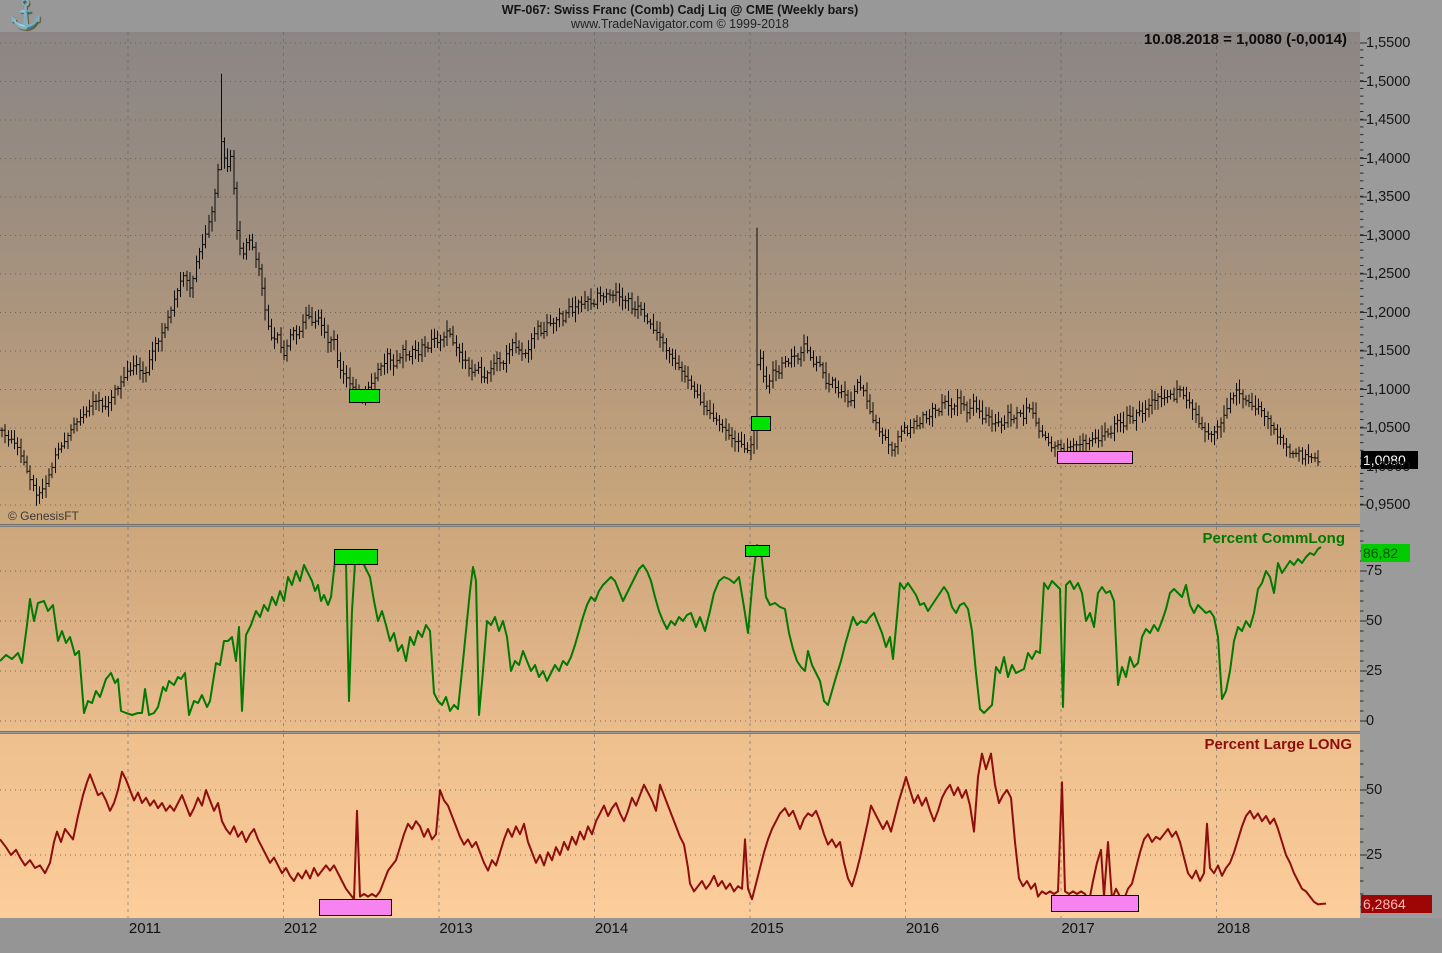 This screenshot has width=1442, height=953. What do you see at coordinates (456, 928) in the screenshot?
I see `year-label: 2013` at bounding box center [456, 928].